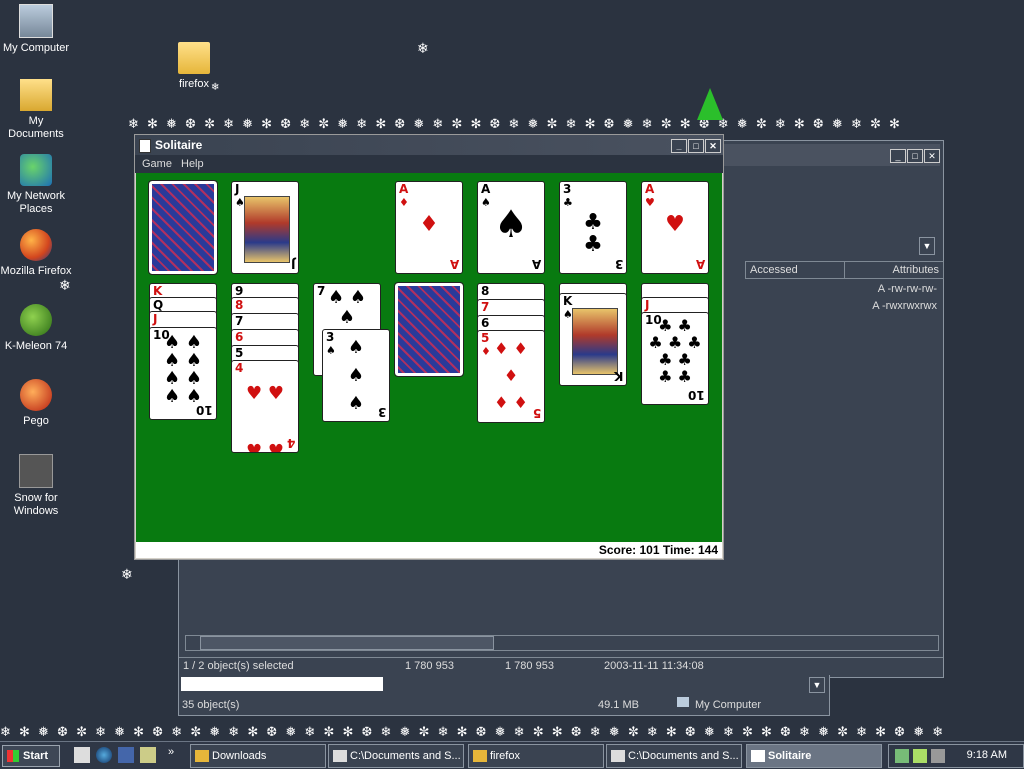 The image size is (1024, 769). Describe the element at coordinates (562, 643) in the screenshot. I see `horizontal-scrollbar` at that location.